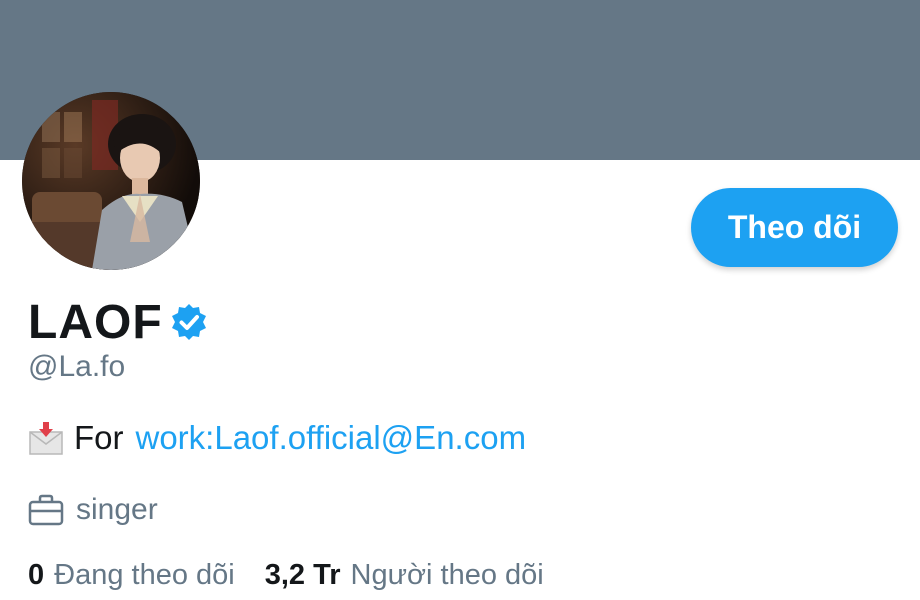 This screenshot has width=920, height=600. I want to click on bio-prefix: For, so click(99, 437).